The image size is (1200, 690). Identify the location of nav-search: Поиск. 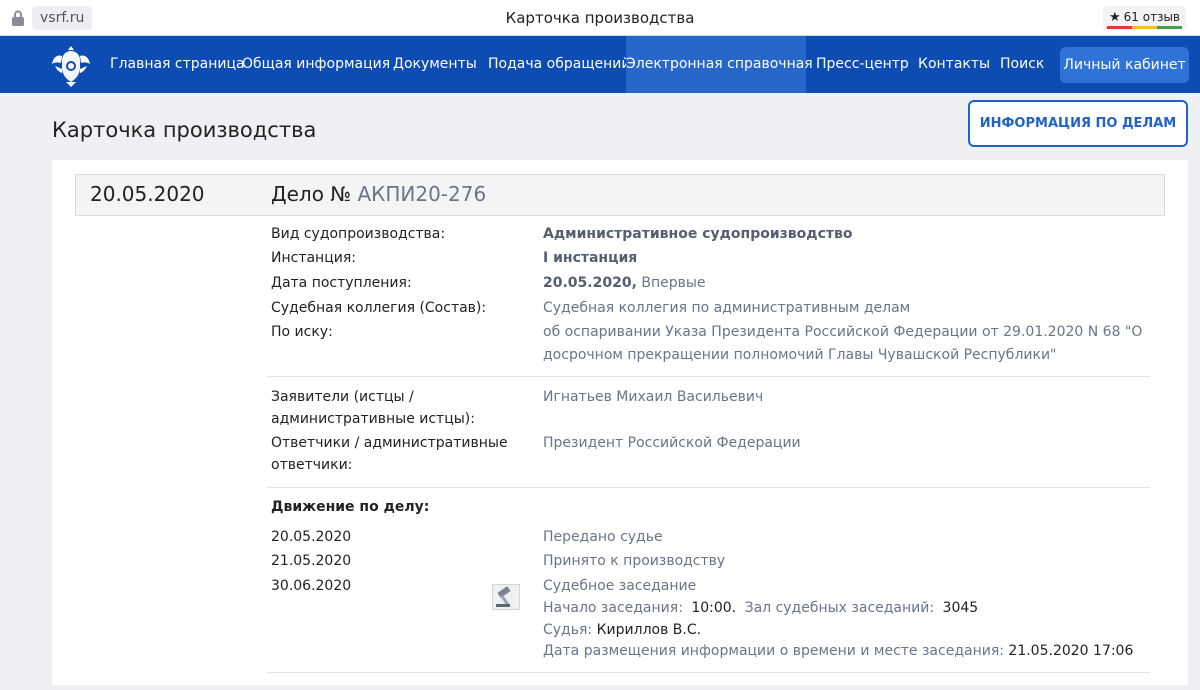
(1022, 64).